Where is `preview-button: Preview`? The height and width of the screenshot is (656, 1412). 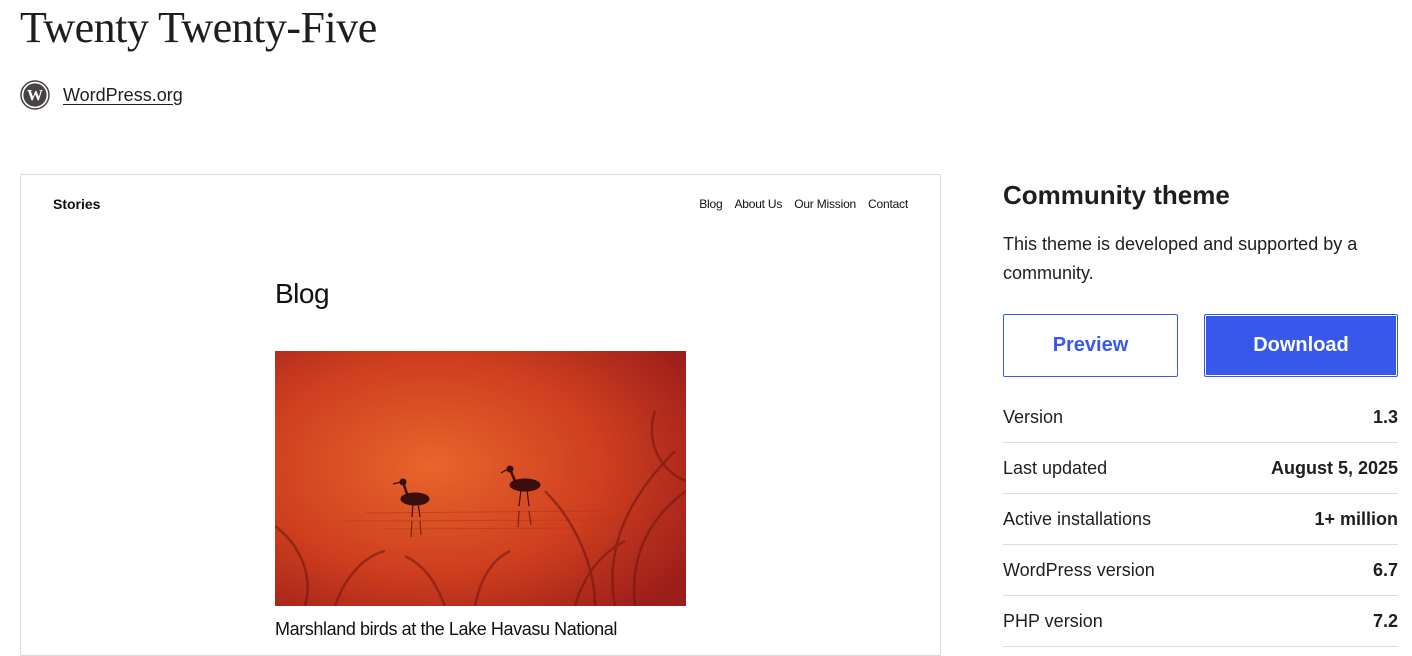
preview-button: Preview is located at coordinates (1090, 345).